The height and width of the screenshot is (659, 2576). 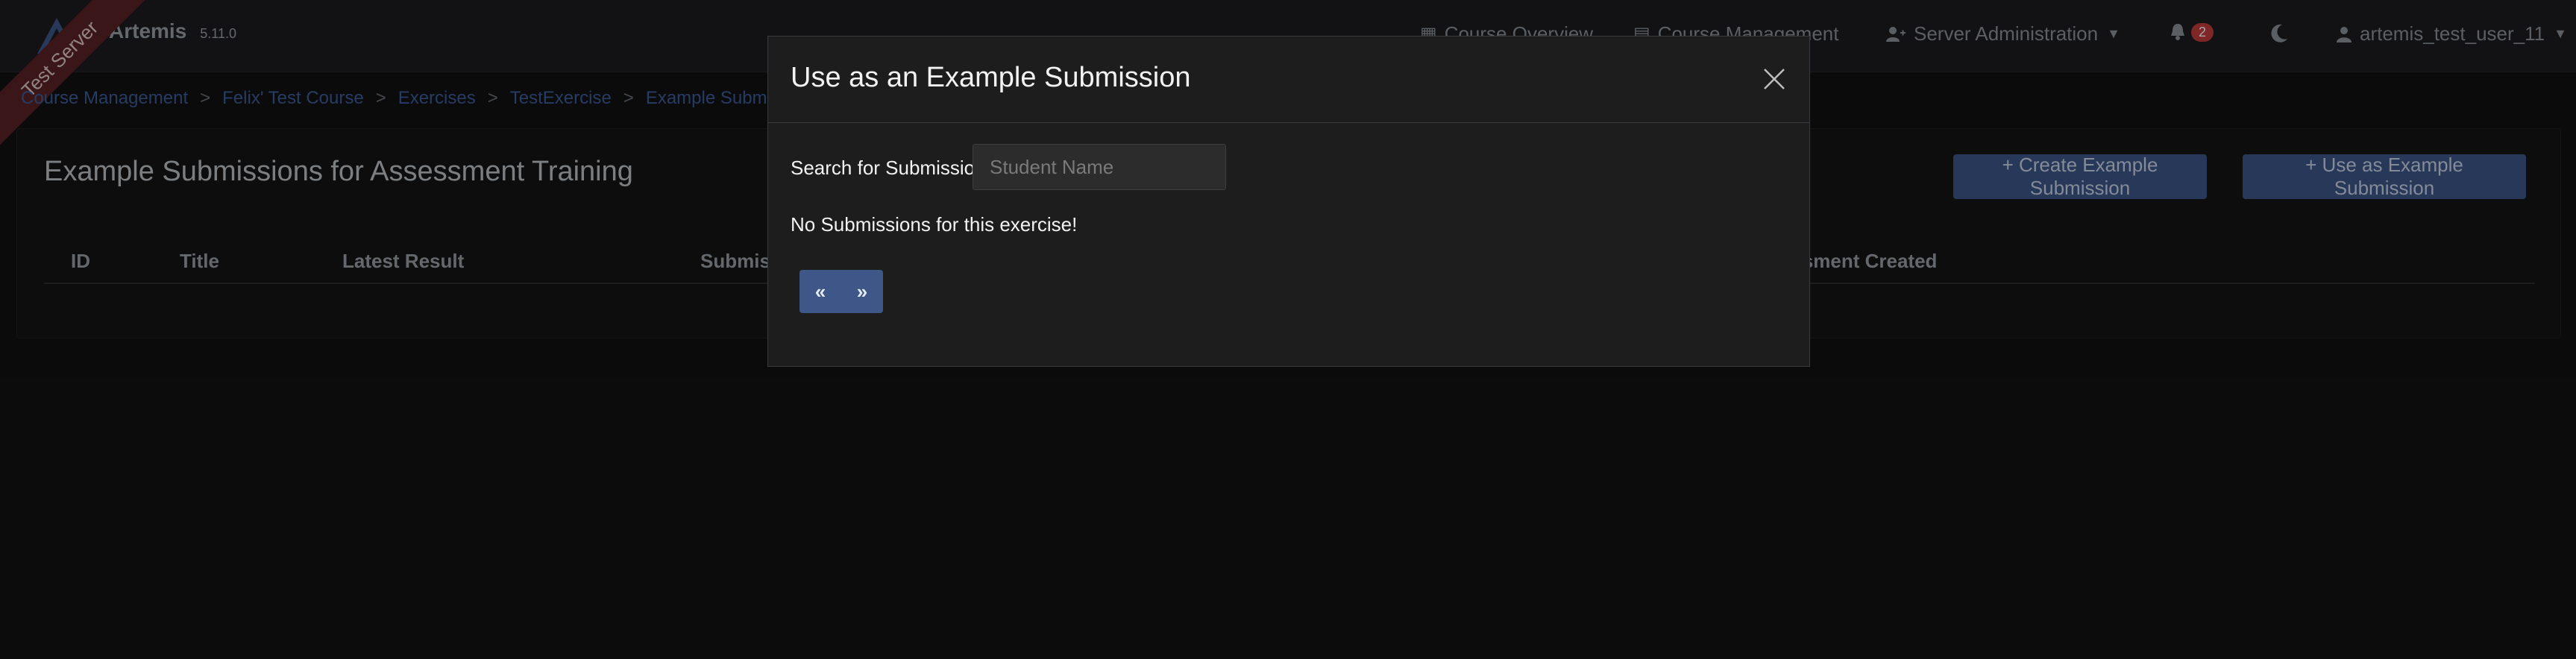 I want to click on empty-message: No Submissions for this exercise!, so click(x=934, y=225).